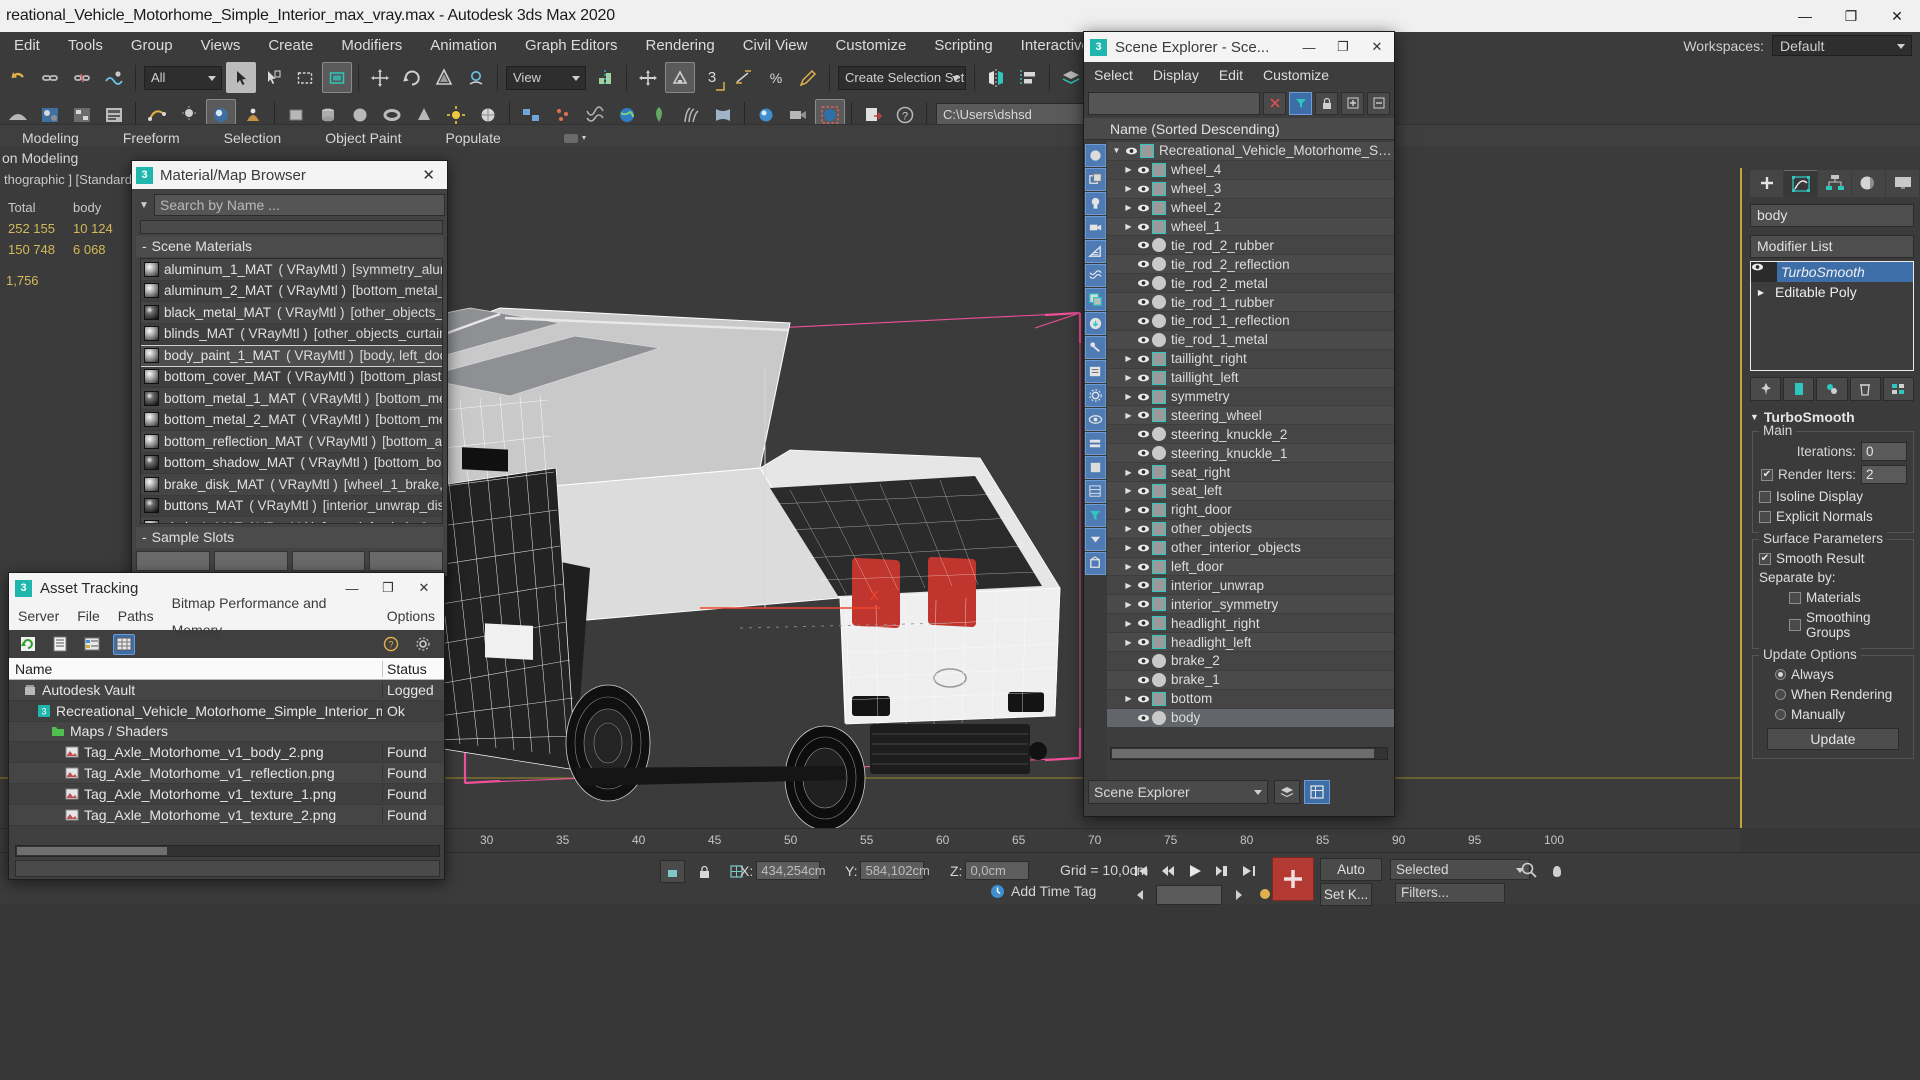 The height and width of the screenshot is (1080, 1920). What do you see at coordinates (412, 77) in the screenshot?
I see `select-rotate-icon` at bounding box center [412, 77].